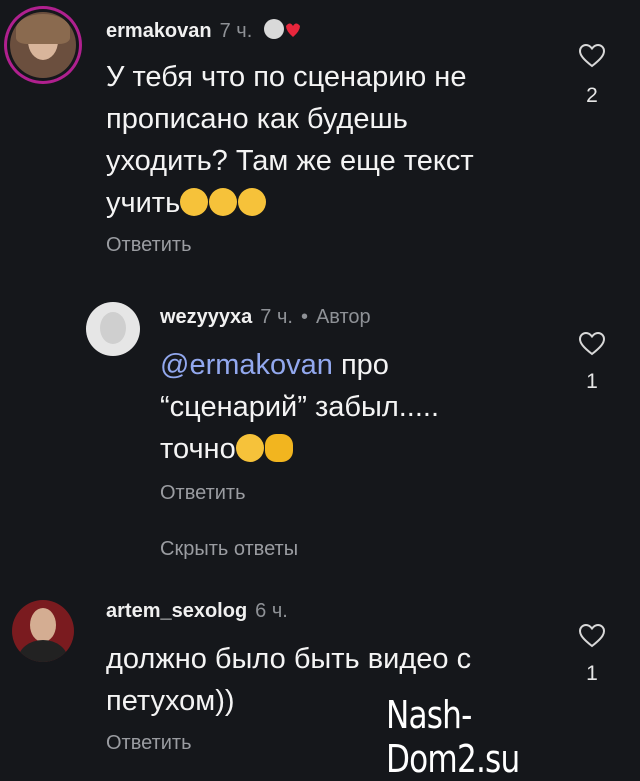  What do you see at coordinates (43, 29) in the screenshot?
I see `avatar-hair` at bounding box center [43, 29].